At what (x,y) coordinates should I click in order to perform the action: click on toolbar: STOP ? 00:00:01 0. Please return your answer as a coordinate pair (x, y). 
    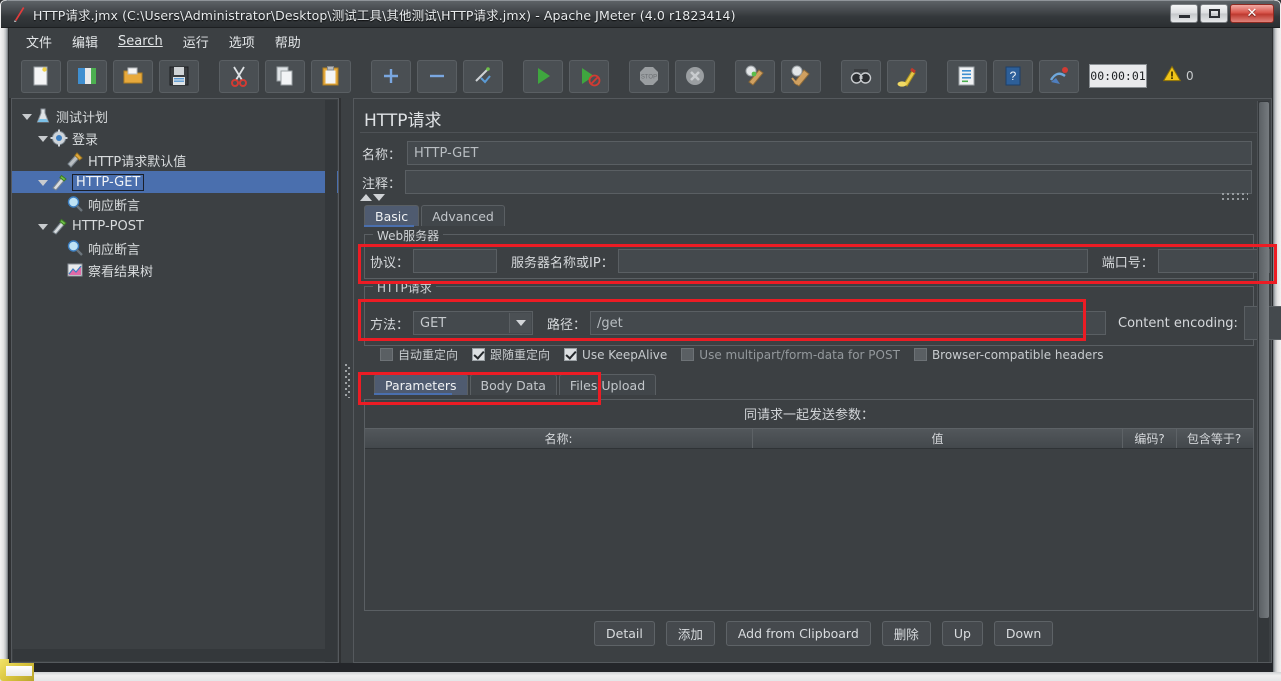
    Looking at the image, I should click on (640, 76).